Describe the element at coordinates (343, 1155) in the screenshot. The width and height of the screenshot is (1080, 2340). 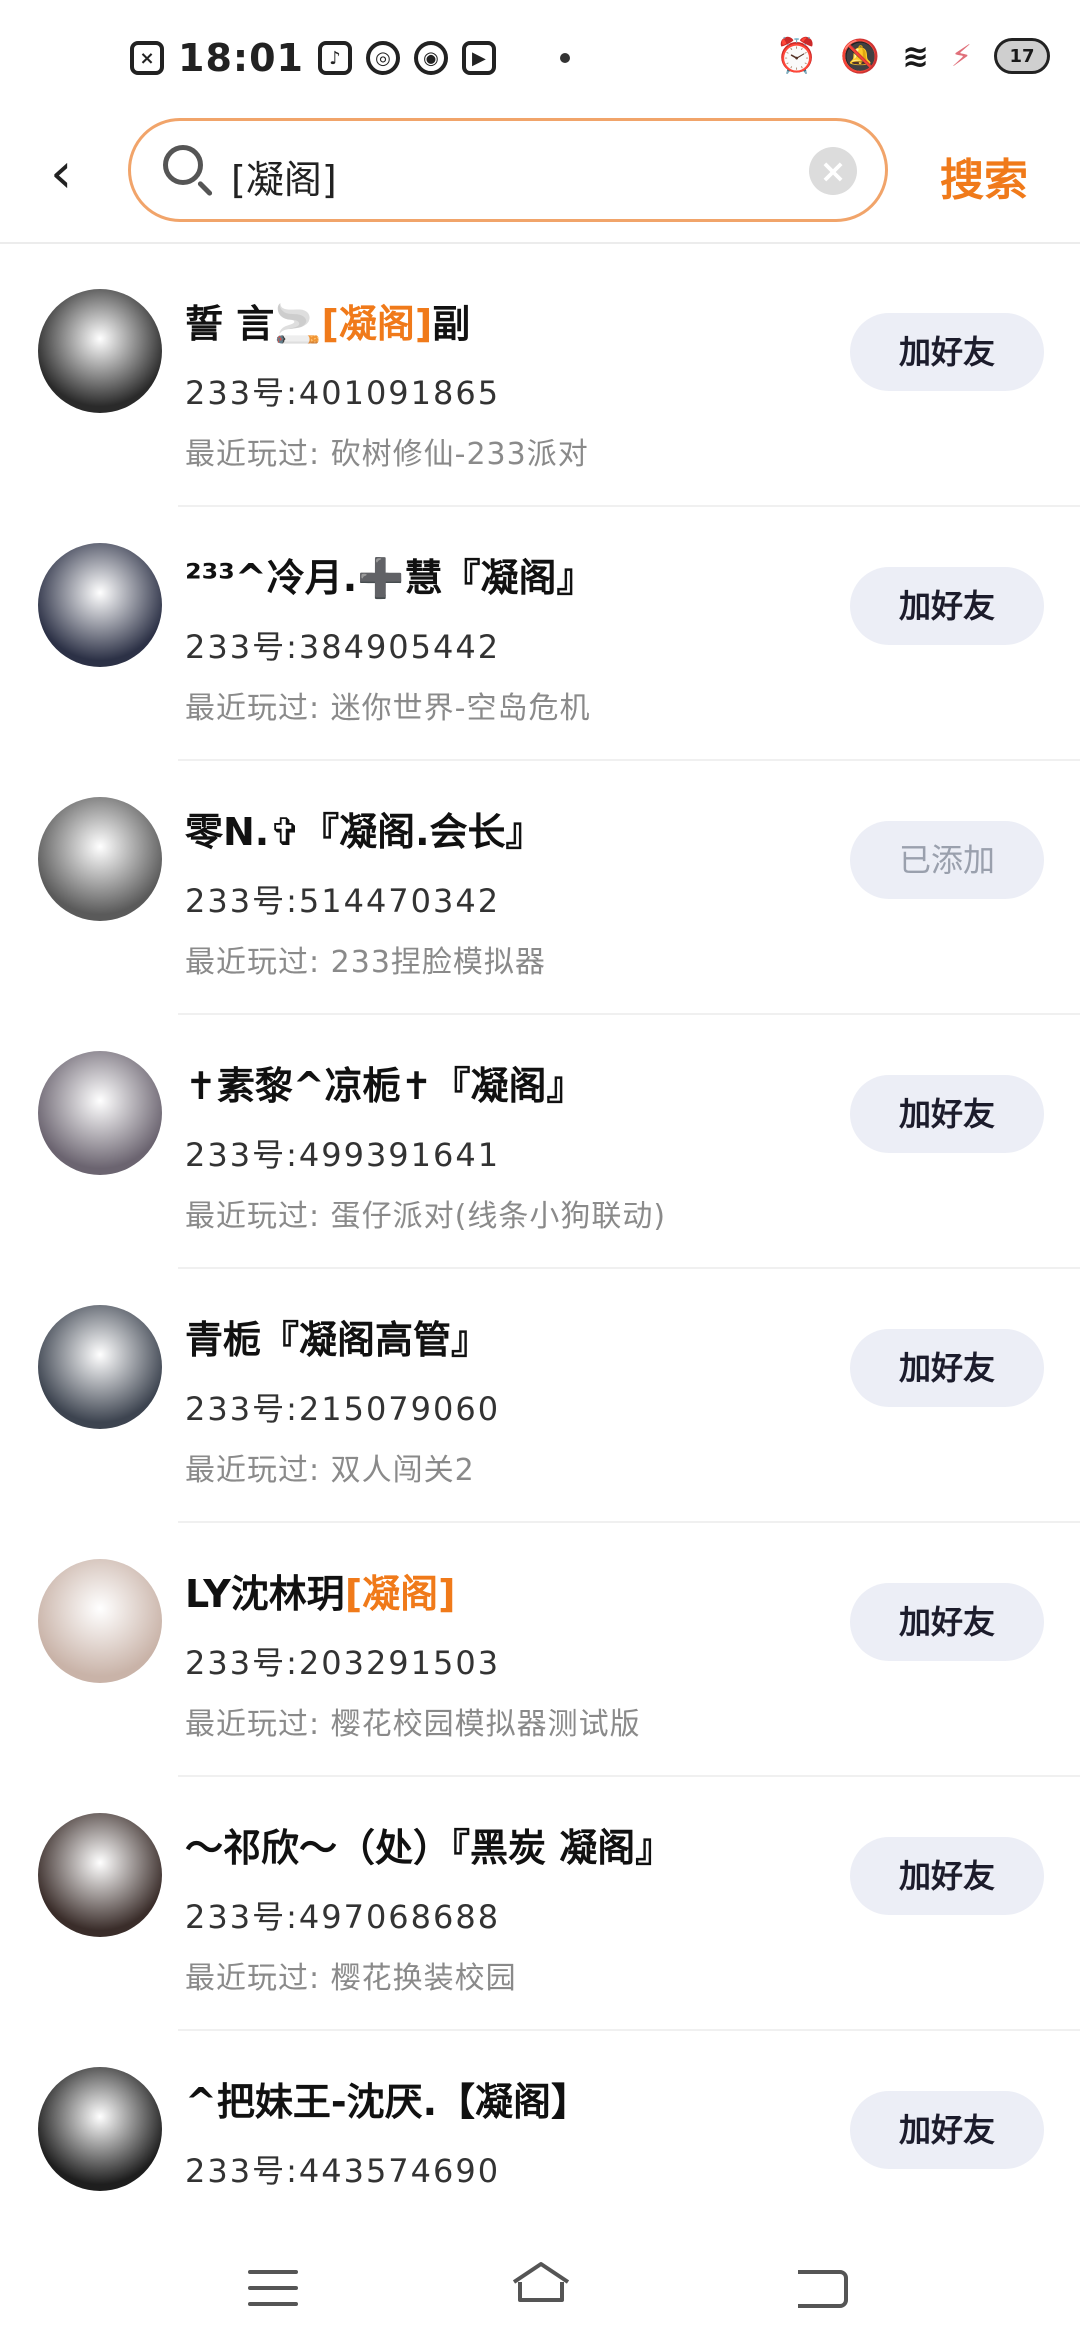
I see `user-id: 233号:499391641` at that location.